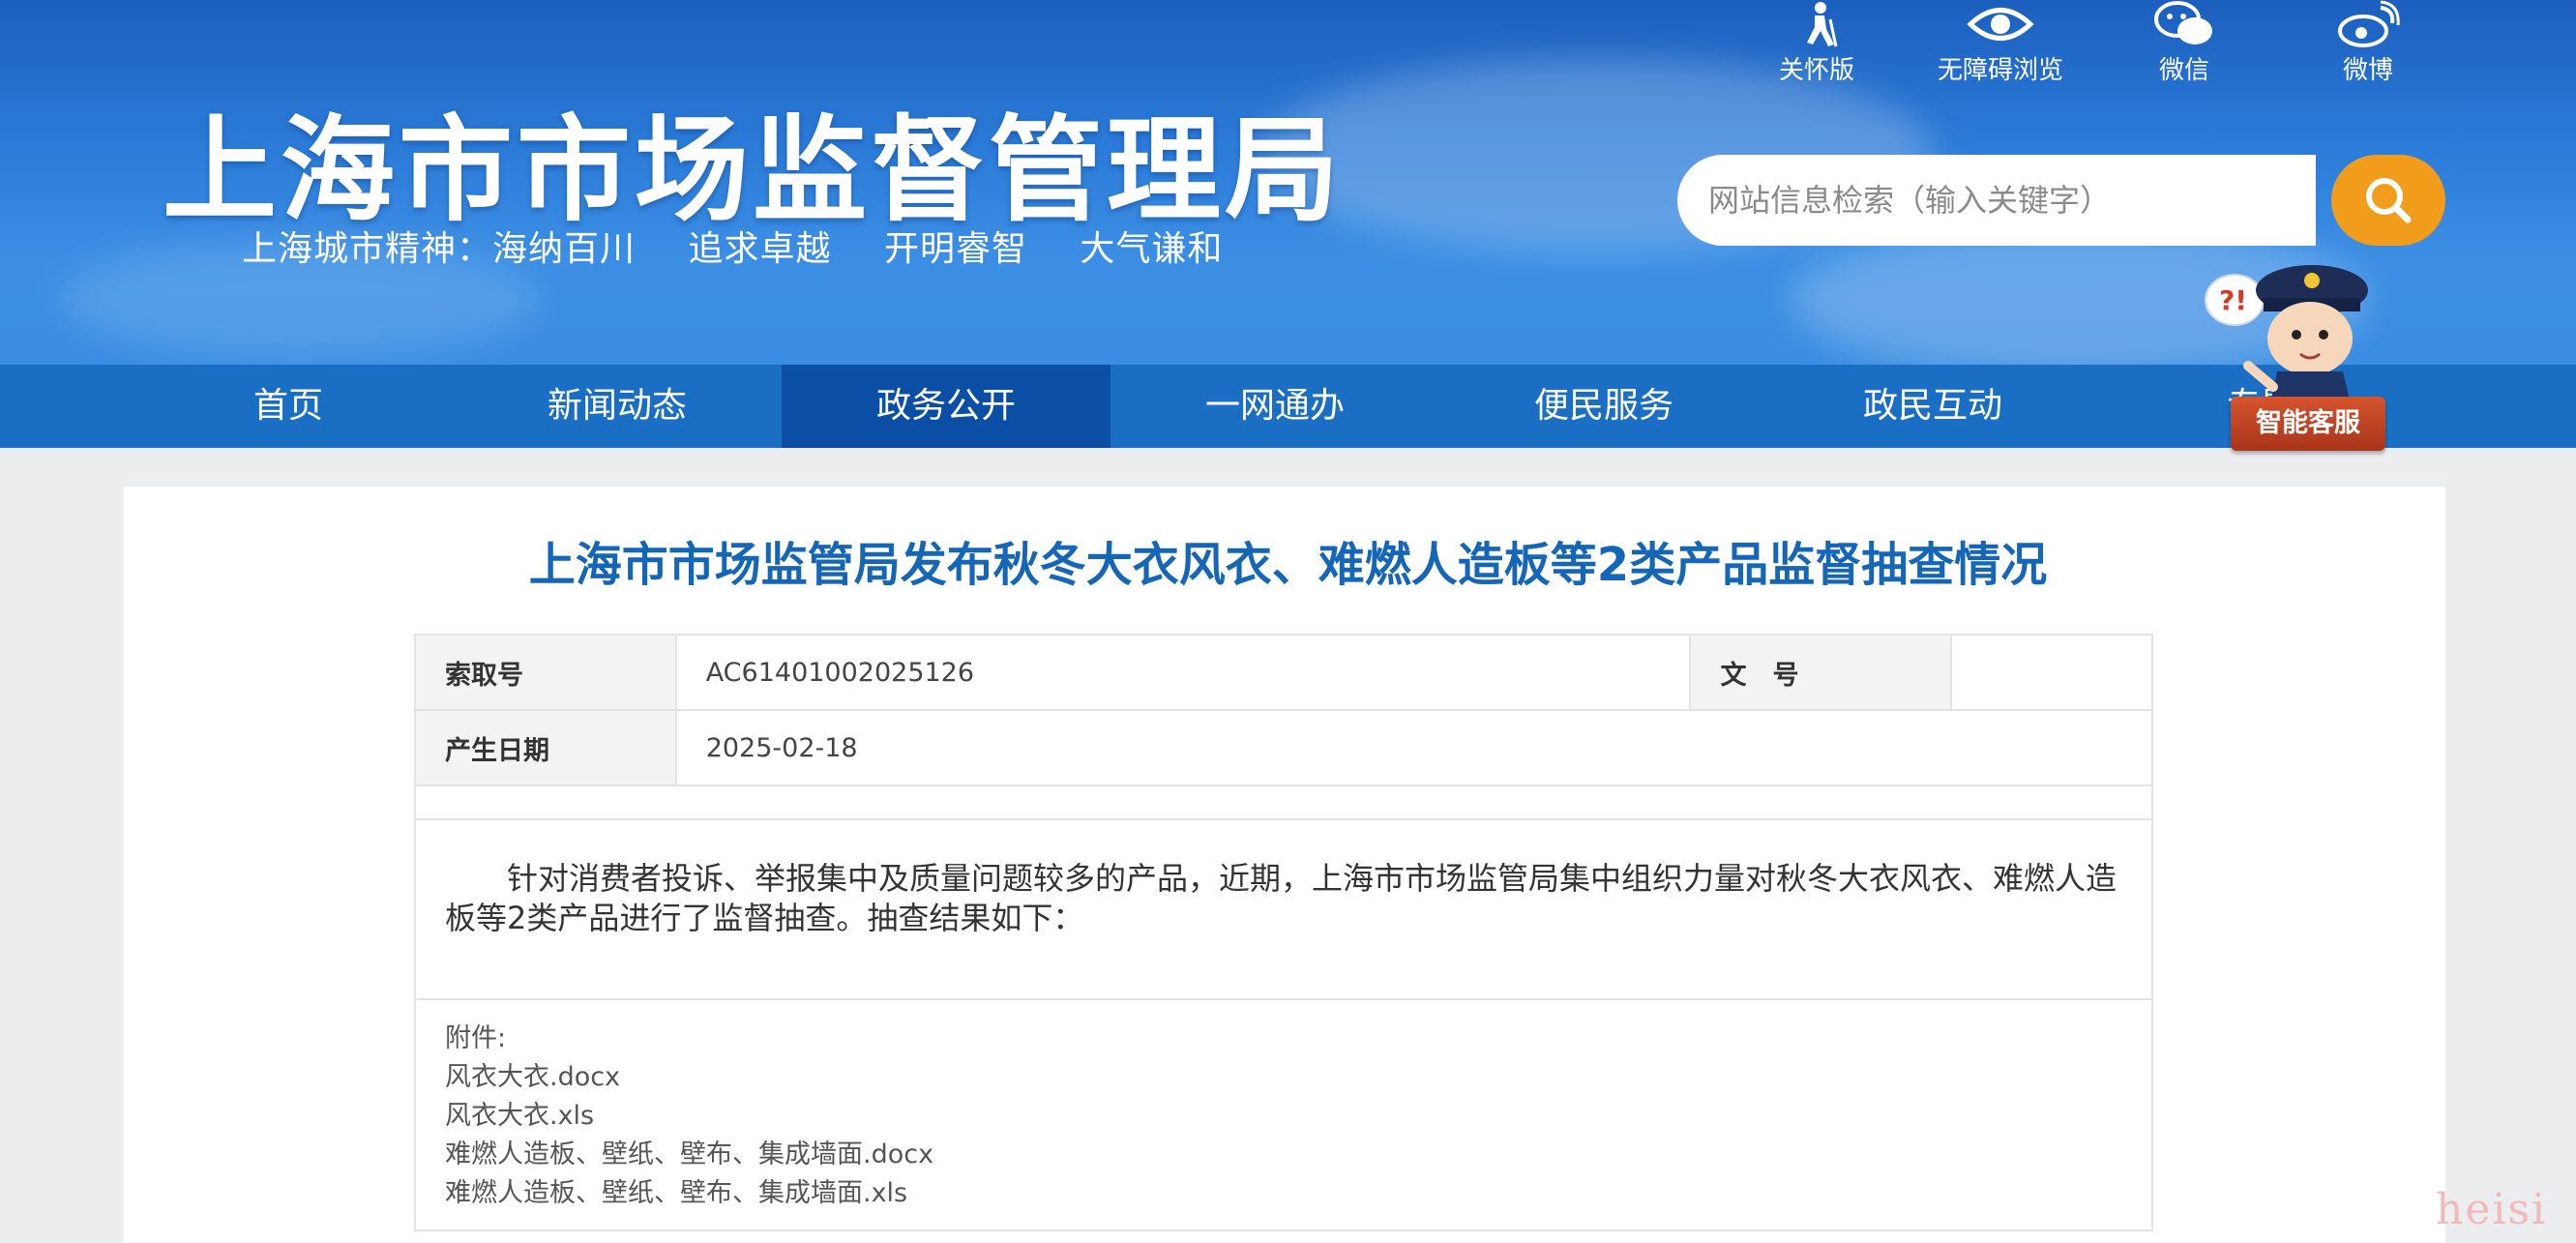 This screenshot has width=2576, height=1243. What do you see at coordinates (1604, 407) in the screenshot?
I see `nav-item-public-service: 便民服务` at bounding box center [1604, 407].